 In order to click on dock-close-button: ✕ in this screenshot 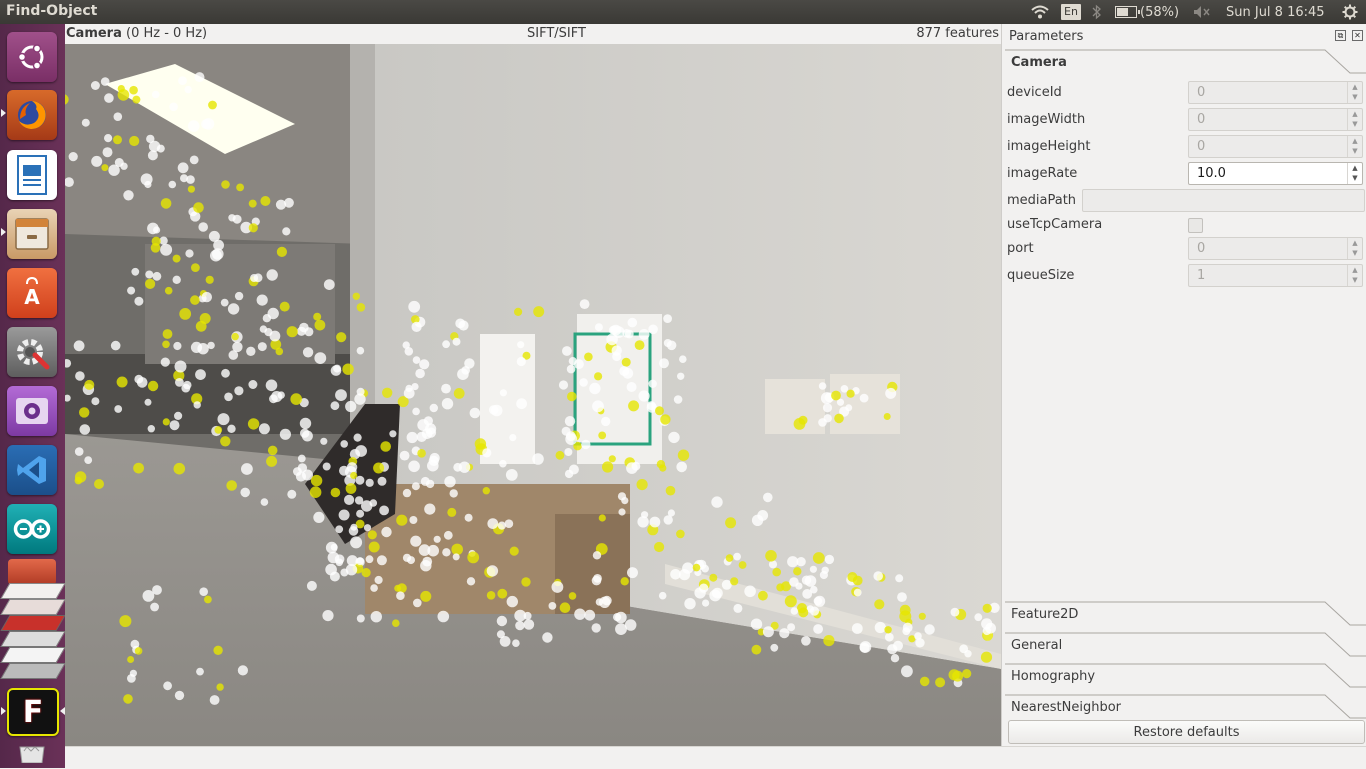, I will do `click(1357, 35)`.